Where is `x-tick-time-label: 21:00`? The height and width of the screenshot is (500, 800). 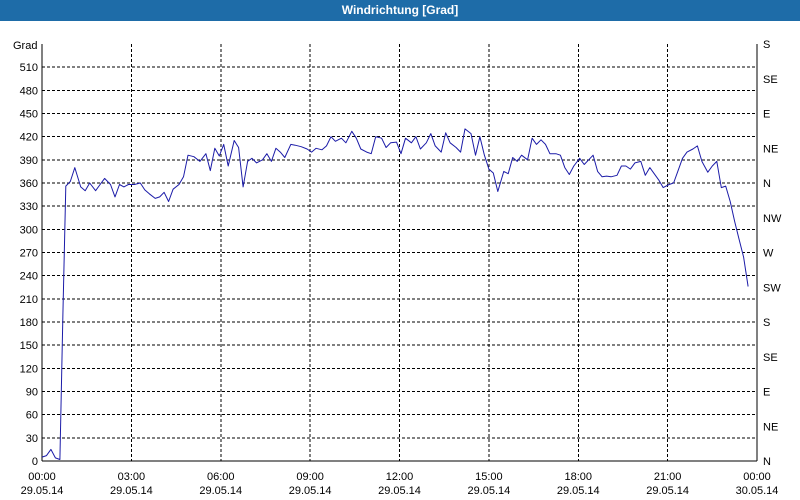
x-tick-time-label: 21:00 is located at coordinates (668, 477).